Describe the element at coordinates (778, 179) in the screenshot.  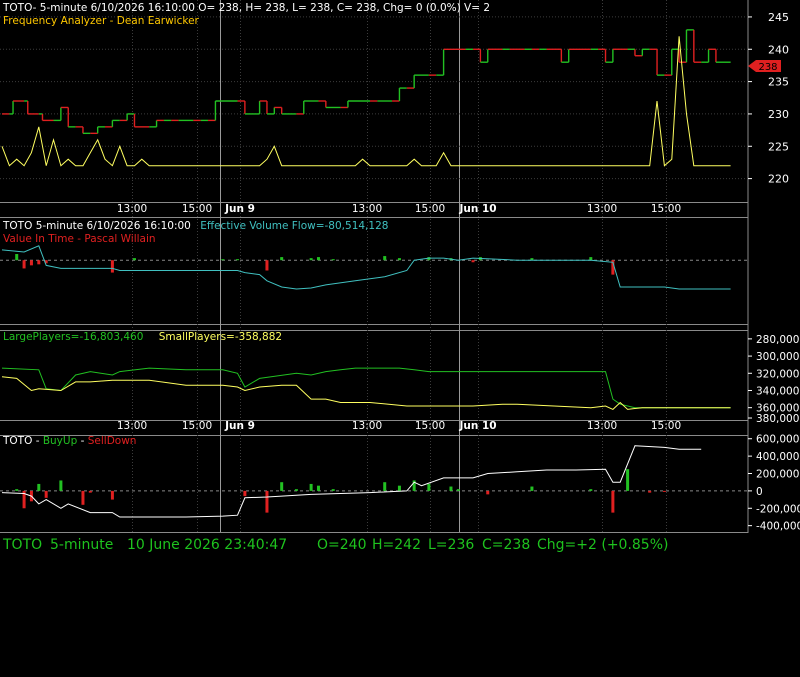
I see `price-y-tick-label: 220` at that location.